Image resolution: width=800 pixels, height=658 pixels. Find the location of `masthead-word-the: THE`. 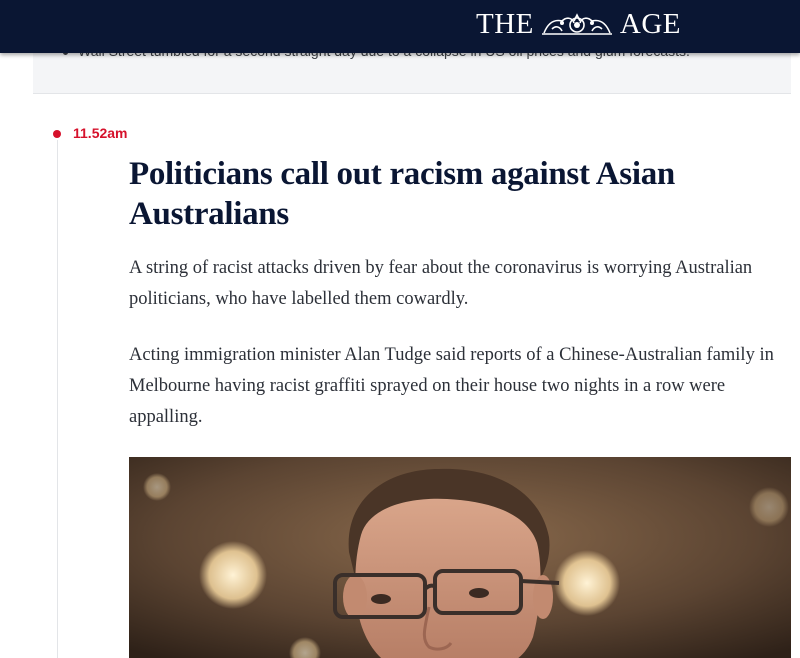

masthead-word-the: THE is located at coordinates (505, 23).